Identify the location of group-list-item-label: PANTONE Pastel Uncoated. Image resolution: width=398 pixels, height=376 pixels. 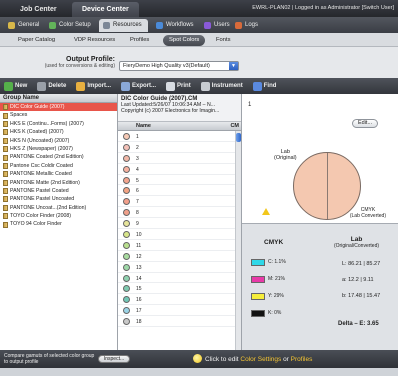
(42, 199).